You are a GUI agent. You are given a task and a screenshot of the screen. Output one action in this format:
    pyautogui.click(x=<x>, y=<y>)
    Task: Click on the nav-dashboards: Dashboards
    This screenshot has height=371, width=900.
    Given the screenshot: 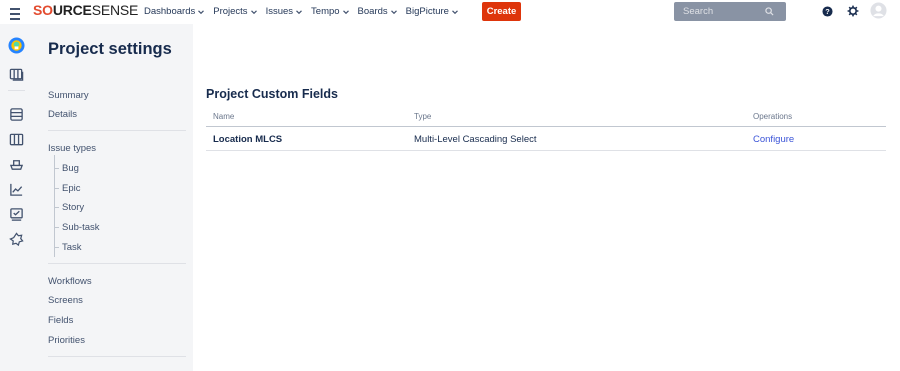 What is the action you would take?
    pyautogui.click(x=174, y=11)
    